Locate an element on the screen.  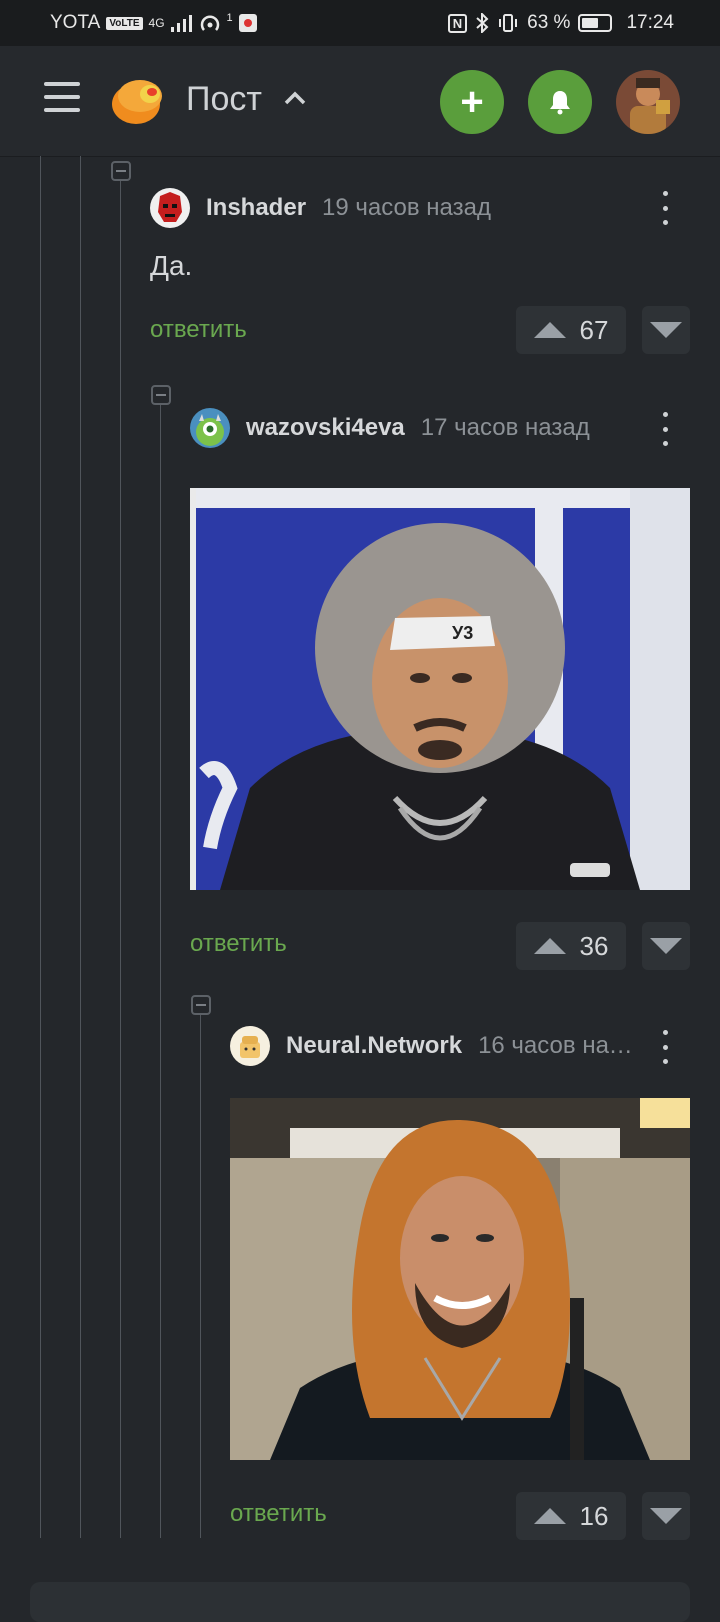
comment-time: 19 часов назад is located at coordinates (406, 207).